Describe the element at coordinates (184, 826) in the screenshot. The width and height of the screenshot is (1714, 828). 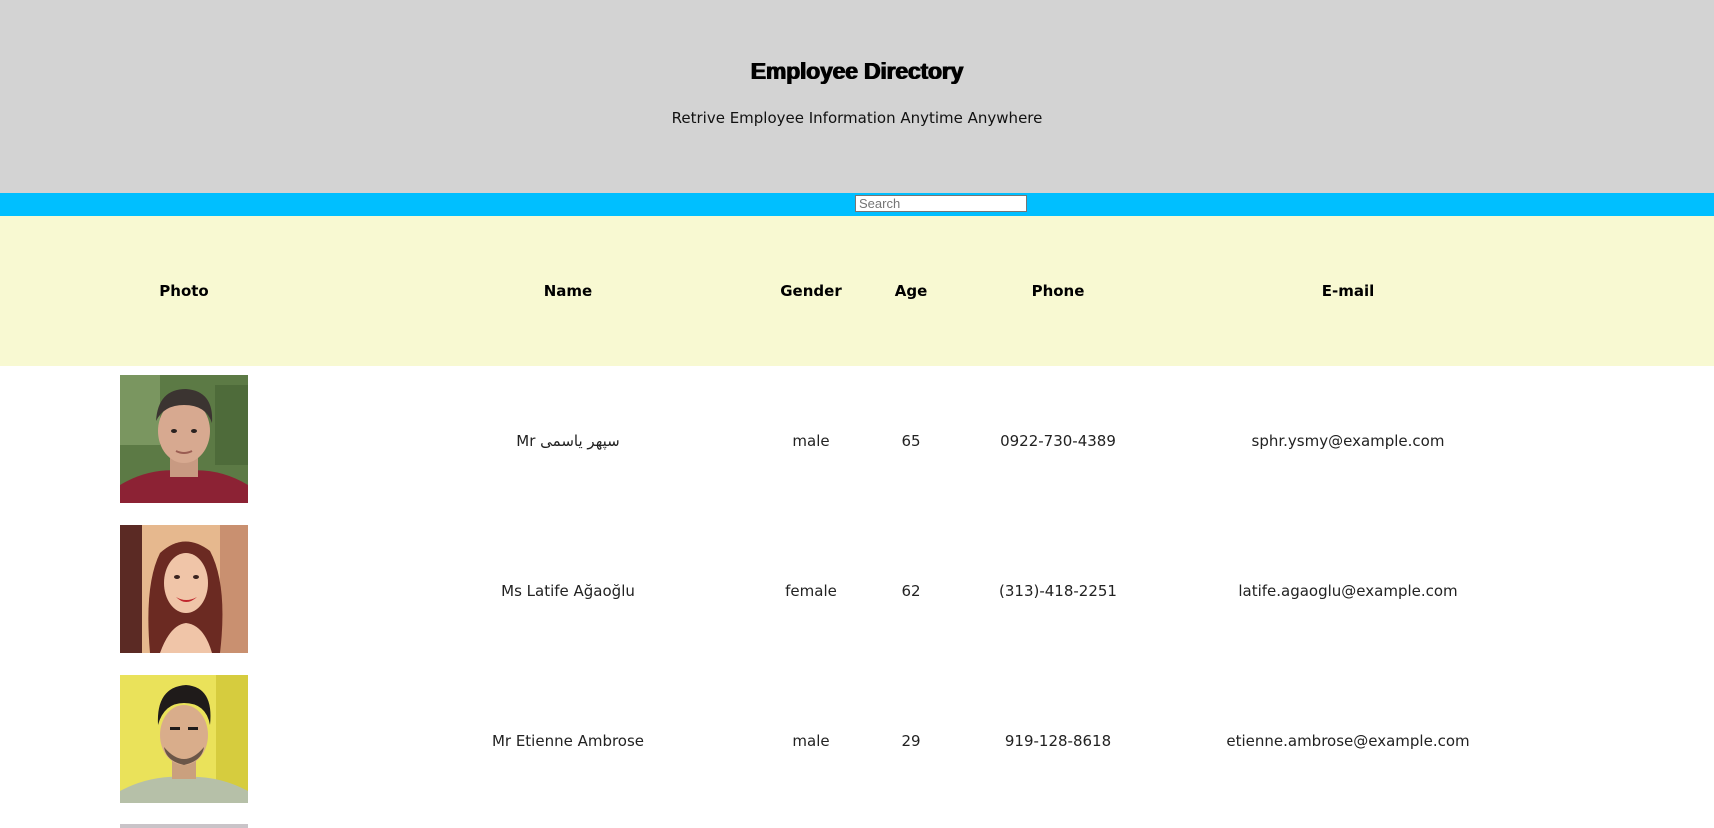
I see `employee-photo-partial` at that location.